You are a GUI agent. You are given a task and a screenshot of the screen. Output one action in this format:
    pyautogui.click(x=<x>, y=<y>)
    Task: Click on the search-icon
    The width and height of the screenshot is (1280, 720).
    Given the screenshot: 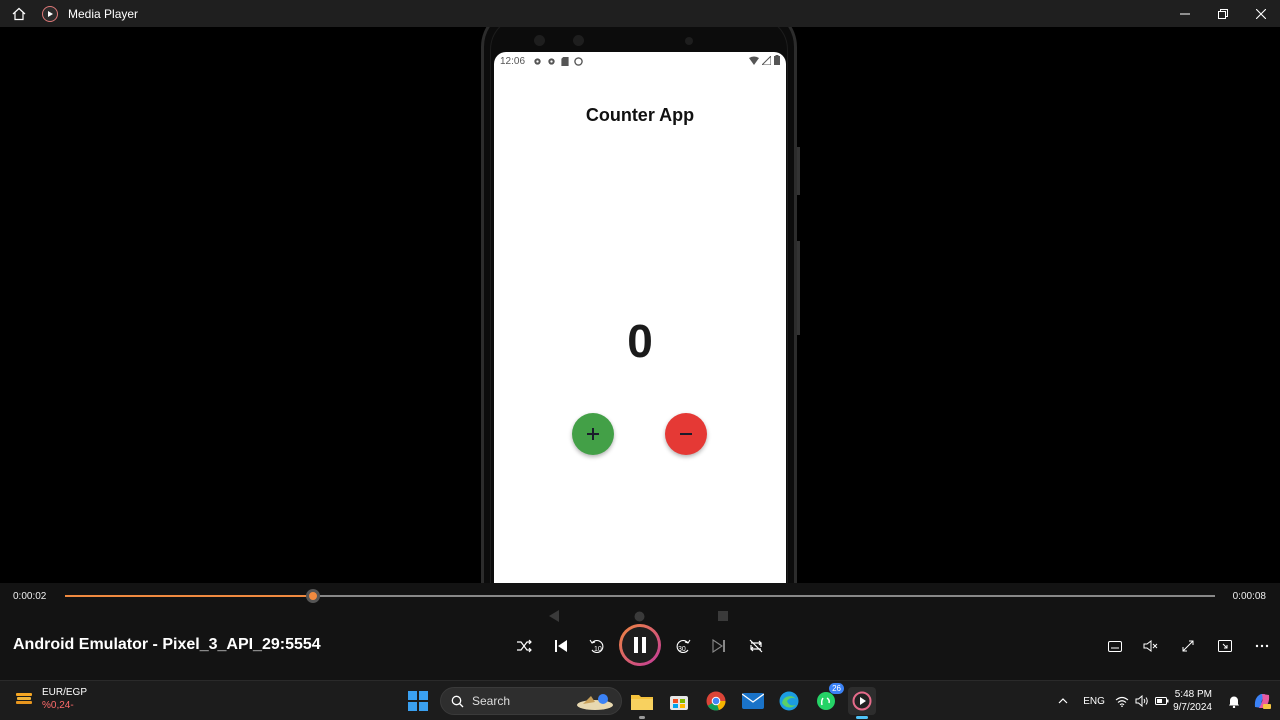 What is the action you would take?
    pyautogui.click(x=457, y=701)
    